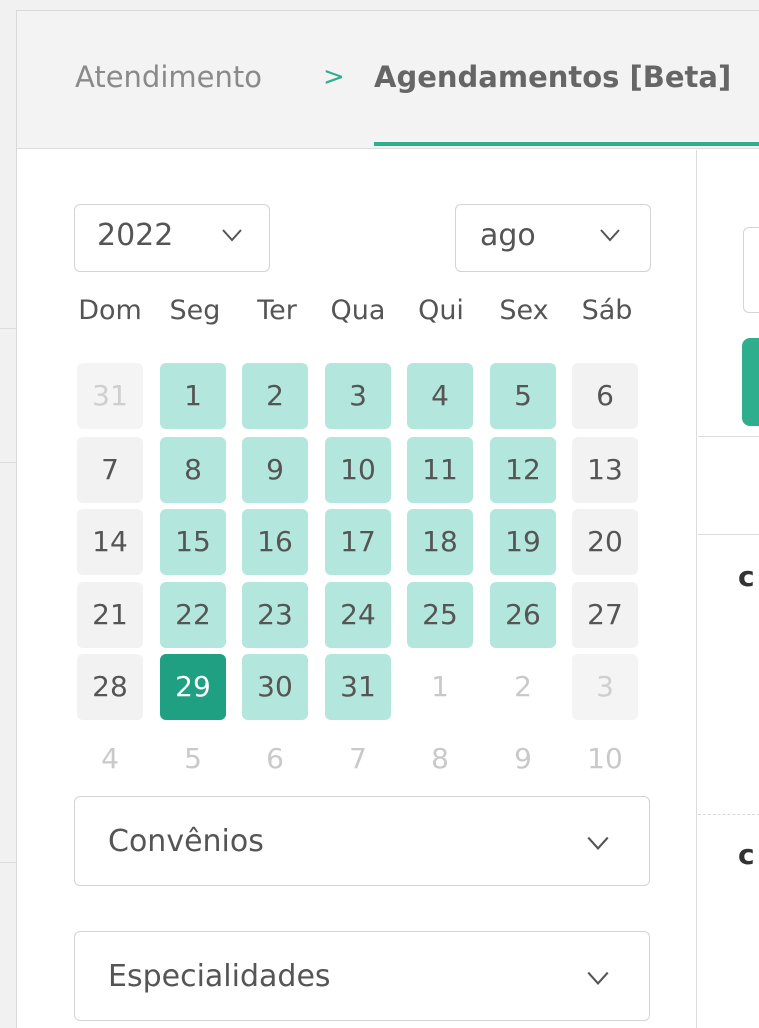  What do you see at coordinates (566, 144) in the screenshot?
I see `active-tab-underline` at bounding box center [566, 144].